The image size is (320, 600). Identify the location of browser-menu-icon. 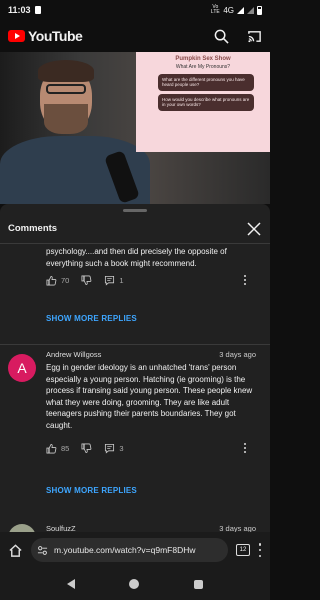
(260, 550).